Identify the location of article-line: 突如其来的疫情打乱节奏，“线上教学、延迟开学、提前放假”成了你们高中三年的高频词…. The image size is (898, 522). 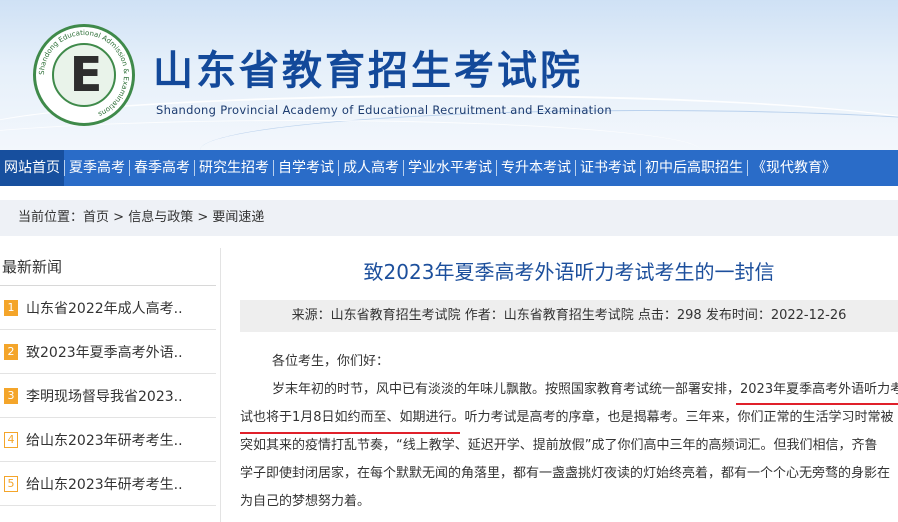
(559, 445).